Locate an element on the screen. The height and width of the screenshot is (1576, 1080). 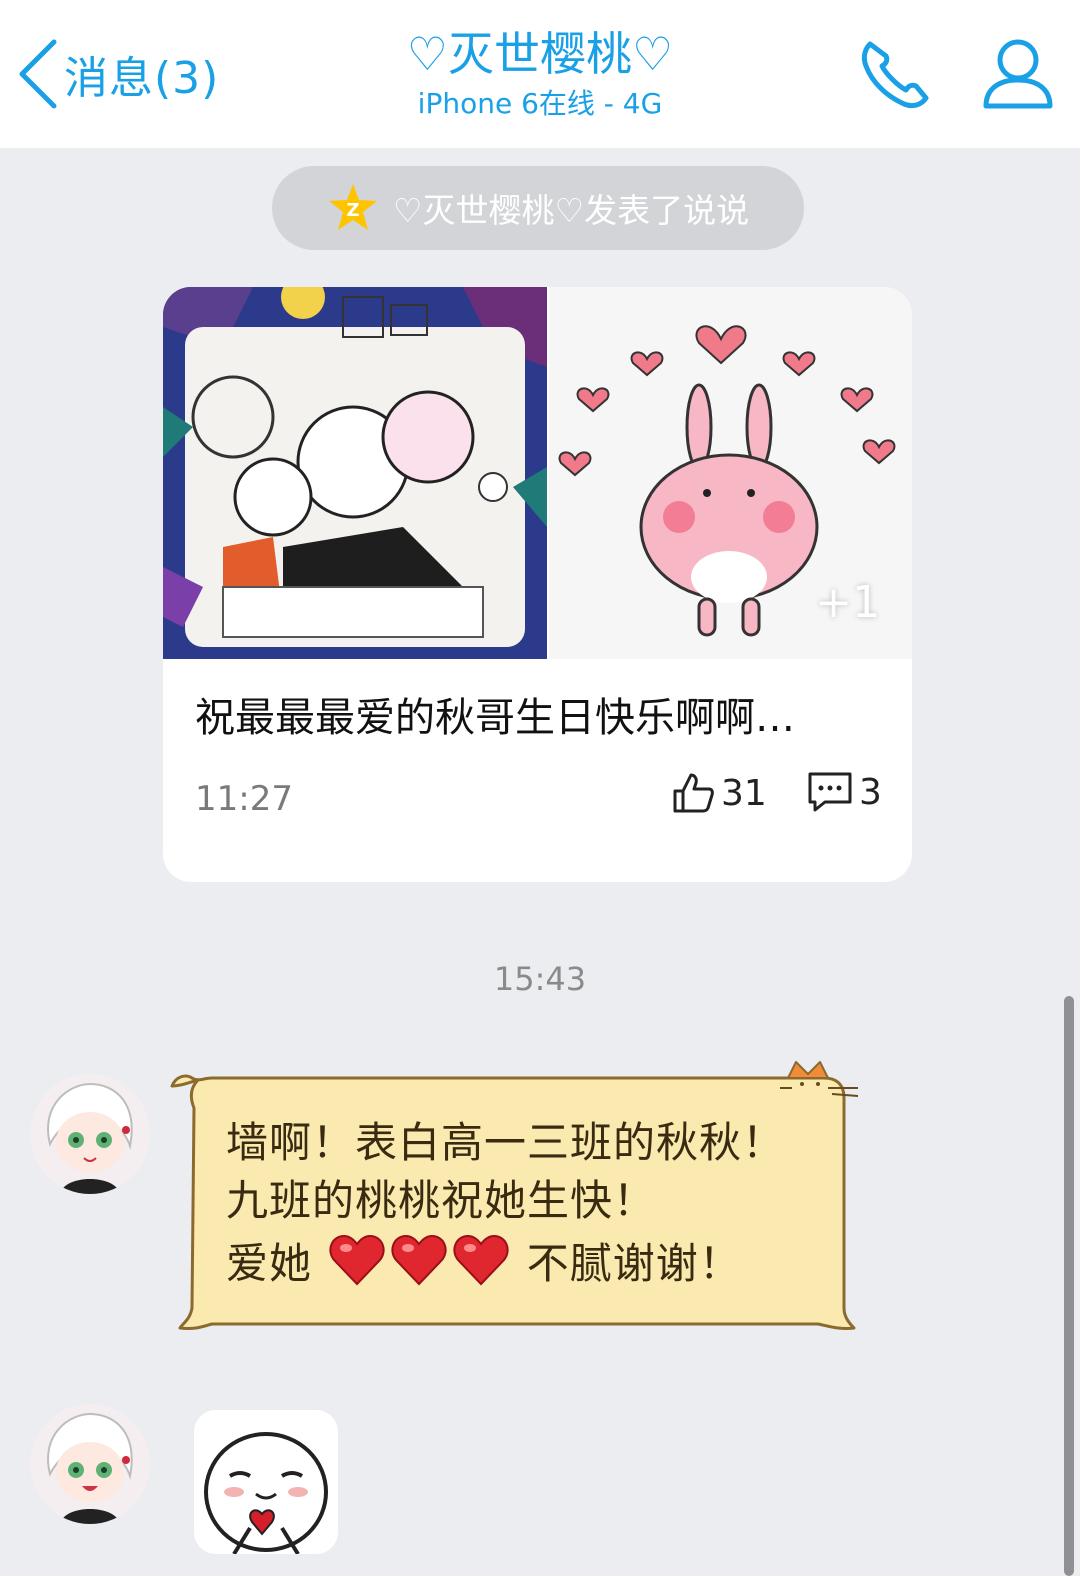
chat-header: 消息(3) ♡灭世樱桃♡ iPhone 6在线 - 4G is located at coordinates (540, 74).